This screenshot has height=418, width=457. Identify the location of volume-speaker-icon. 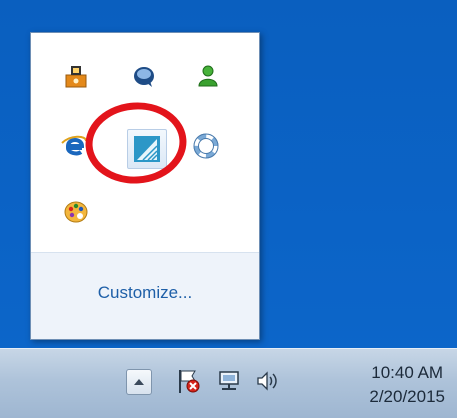
(267, 381).